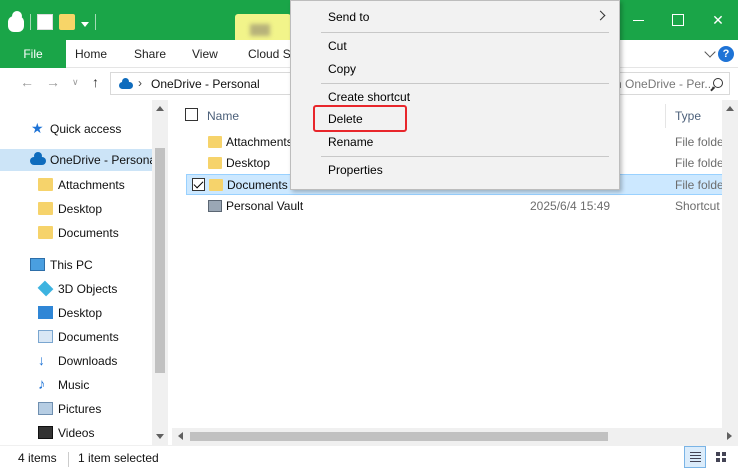  I want to click on music-note-icon: ♪, so click(42, 384).